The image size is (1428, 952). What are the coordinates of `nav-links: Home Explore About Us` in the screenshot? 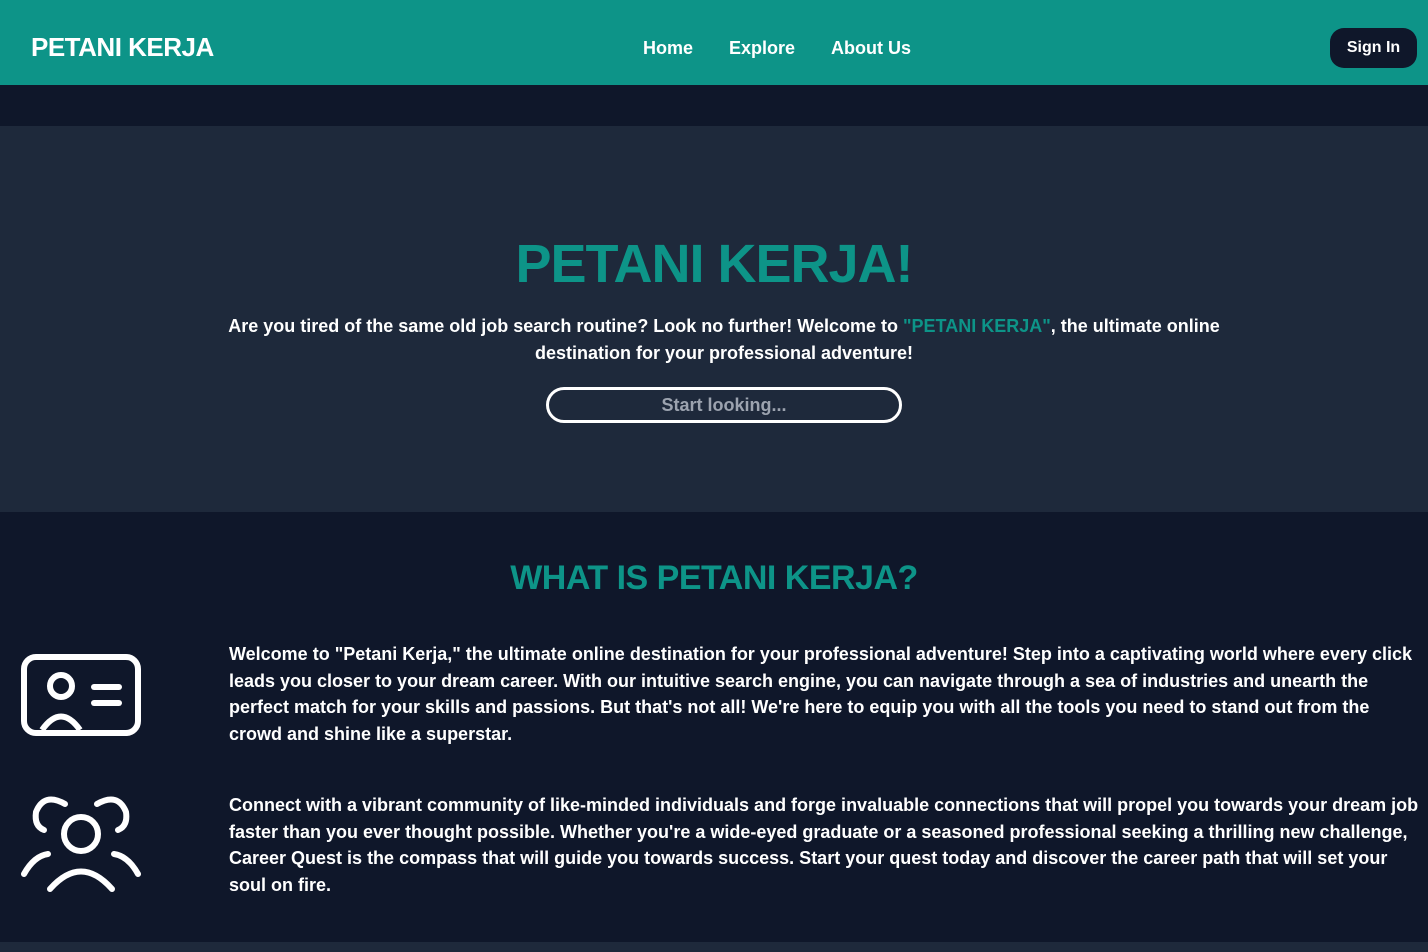 It's located at (777, 48).